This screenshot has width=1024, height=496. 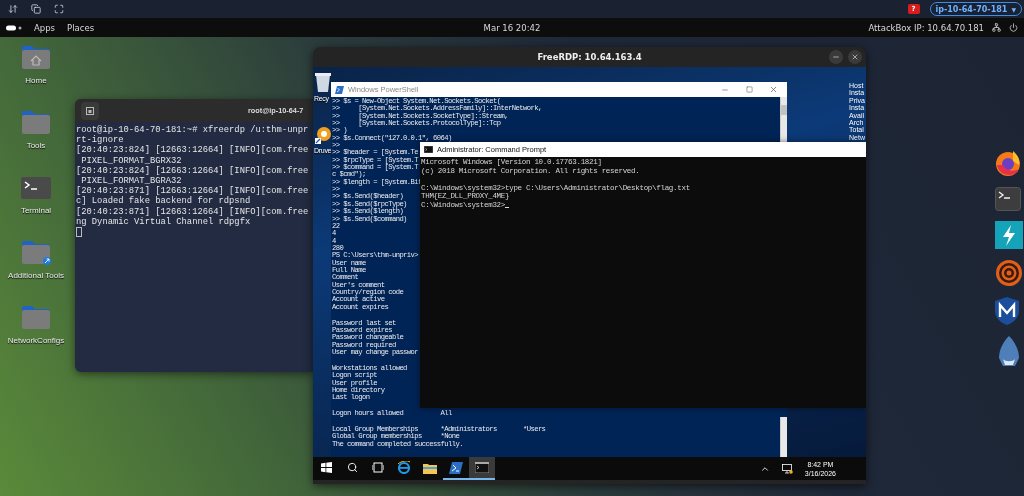 What do you see at coordinates (45, 27) in the screenshot?
I see `apps-menu: Apps` at bounding box center [45, 27].